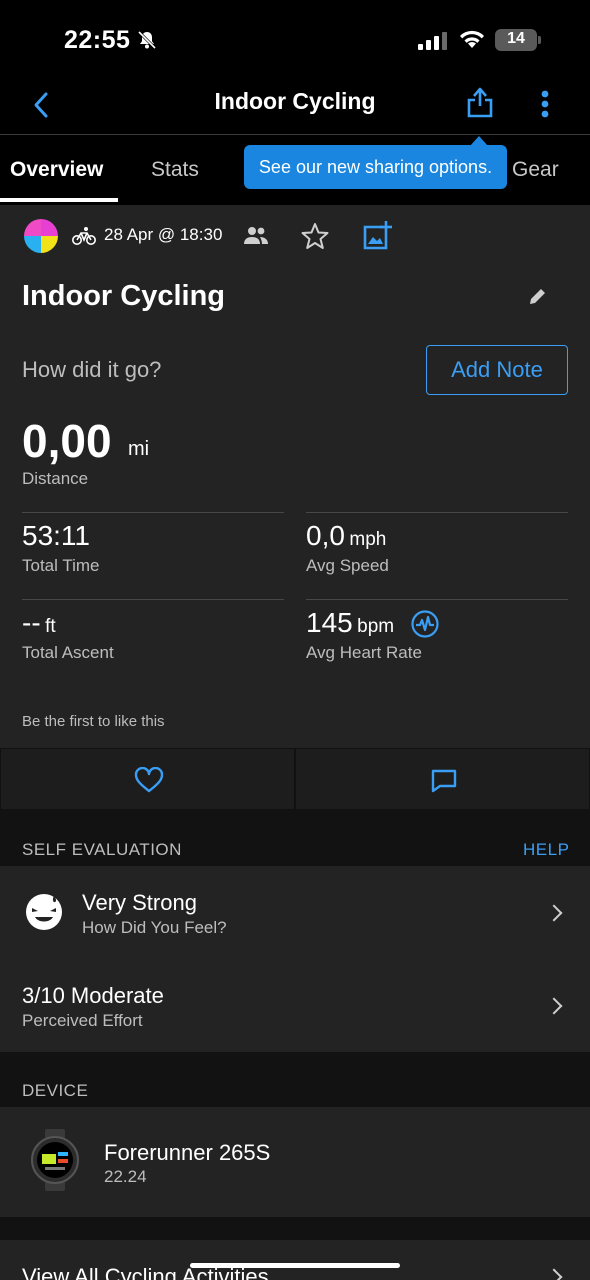 This screenshot has height=1280, width=590. What do you see at coordinates (535, 170) in the screenshot?
I see `tab-gear: Gear` at bounding box center [535, 170].